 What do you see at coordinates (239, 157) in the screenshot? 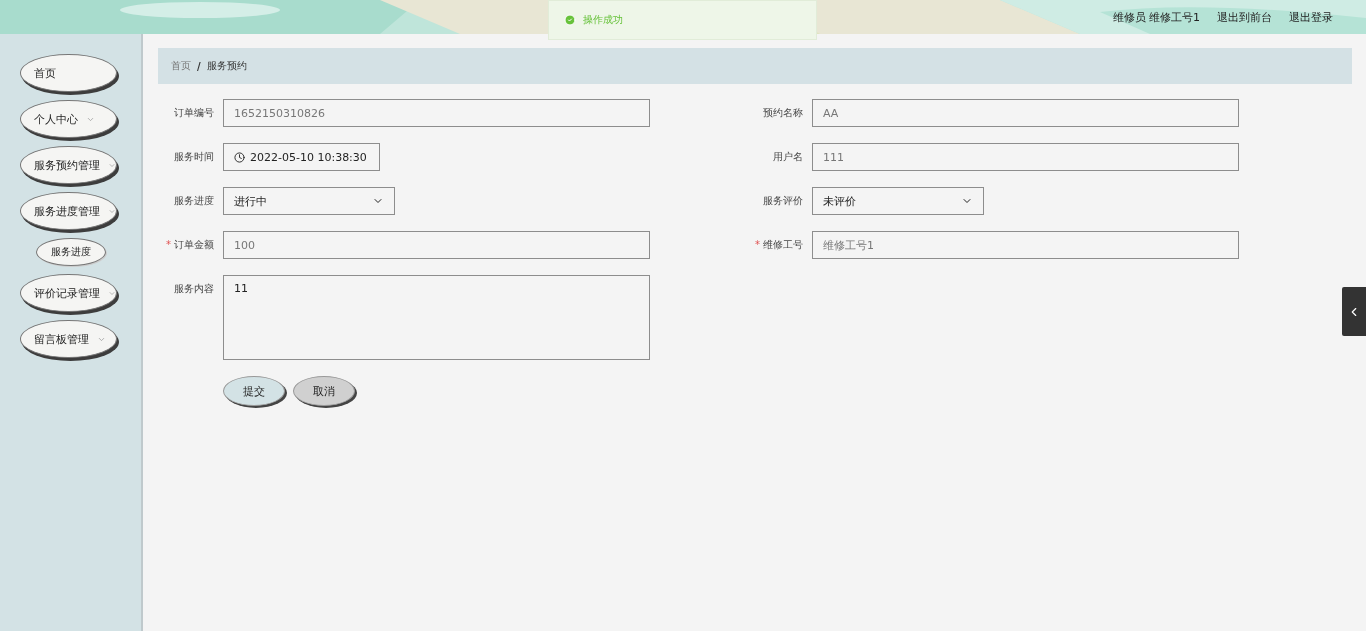
I see `clock-icon` at bounding box center [239, 157].